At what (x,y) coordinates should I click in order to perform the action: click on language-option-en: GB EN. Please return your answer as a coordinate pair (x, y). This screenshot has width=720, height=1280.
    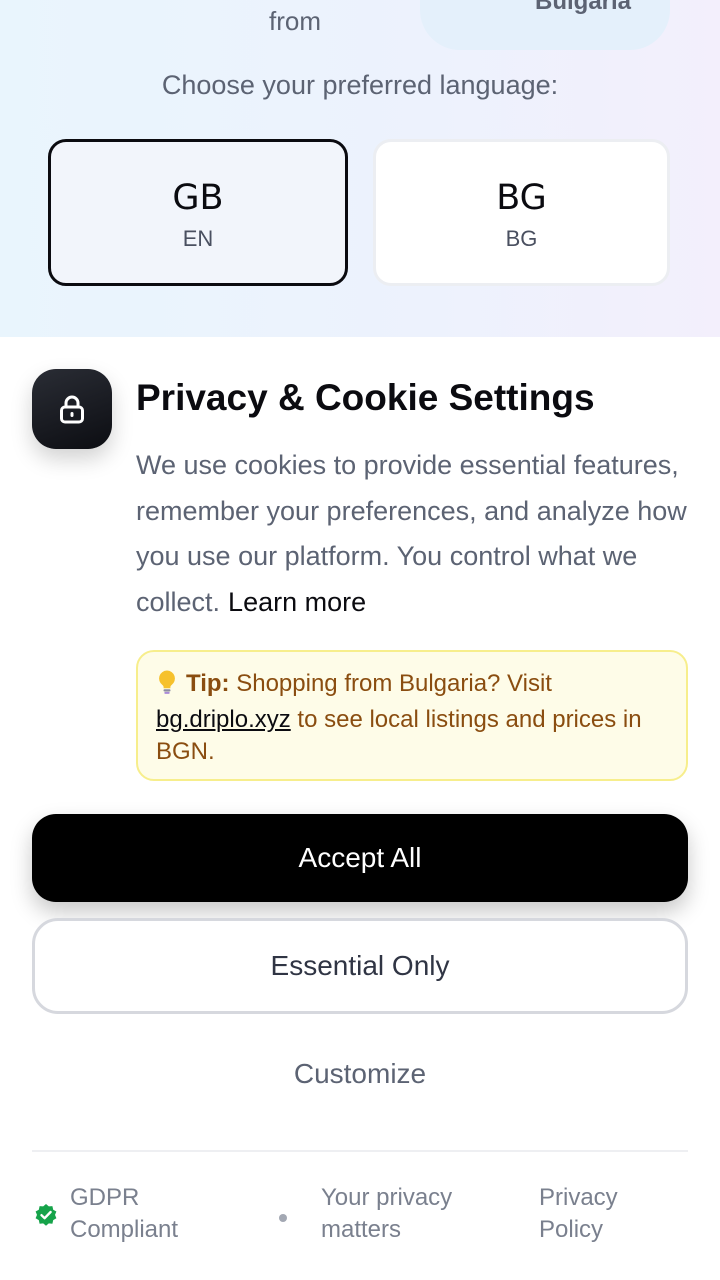
    Looking at the image, I should click on (198, 212).